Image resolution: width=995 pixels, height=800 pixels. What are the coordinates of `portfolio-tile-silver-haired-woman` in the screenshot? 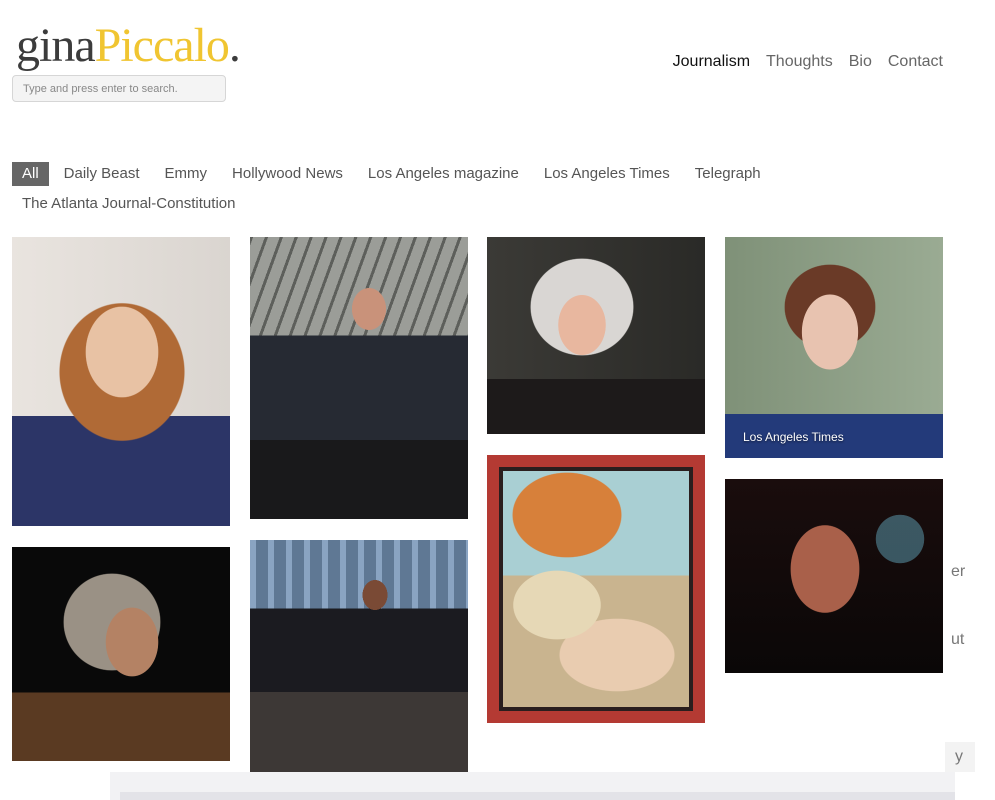 It's located at (596, 335).